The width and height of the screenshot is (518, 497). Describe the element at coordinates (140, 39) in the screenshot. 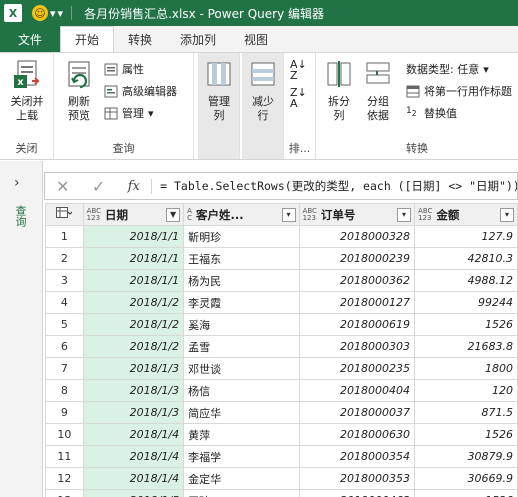

I see `tab-transform: 转换` at that location.